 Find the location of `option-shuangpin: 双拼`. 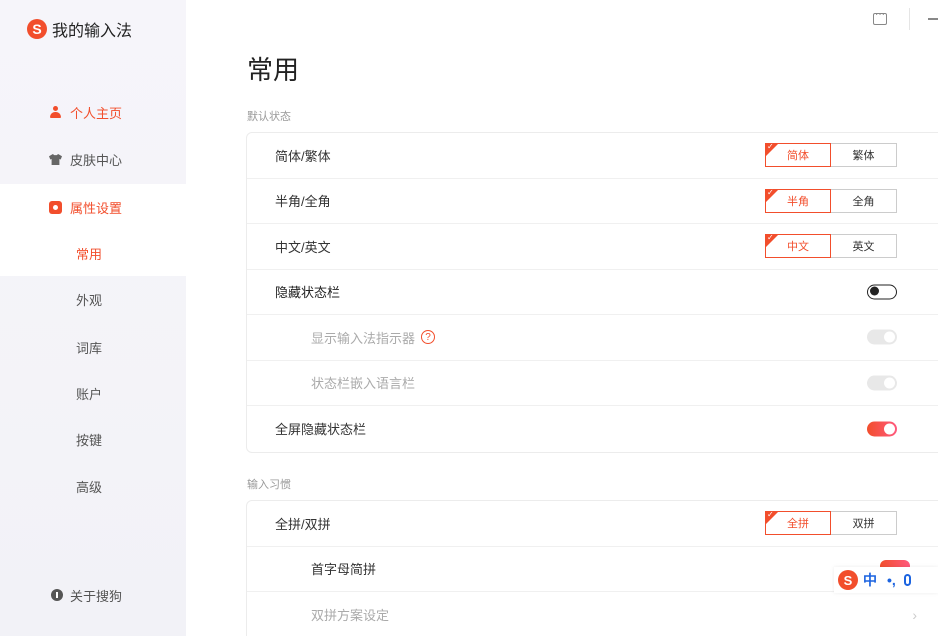

option-shuangpin: 双拼 is located at coordinates (864, 523).